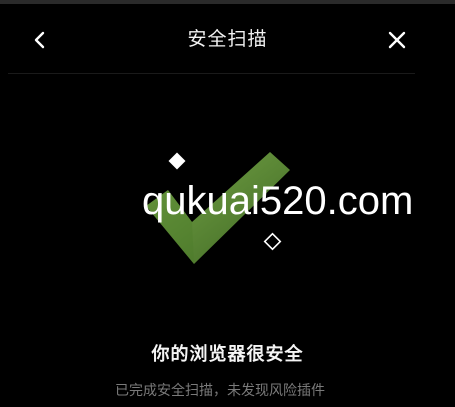 This screenshot has height=407, width=455. Describe the element at coordinates (177, 161) in the screenshot. I see `diamond-sparkle-icon` at that location.